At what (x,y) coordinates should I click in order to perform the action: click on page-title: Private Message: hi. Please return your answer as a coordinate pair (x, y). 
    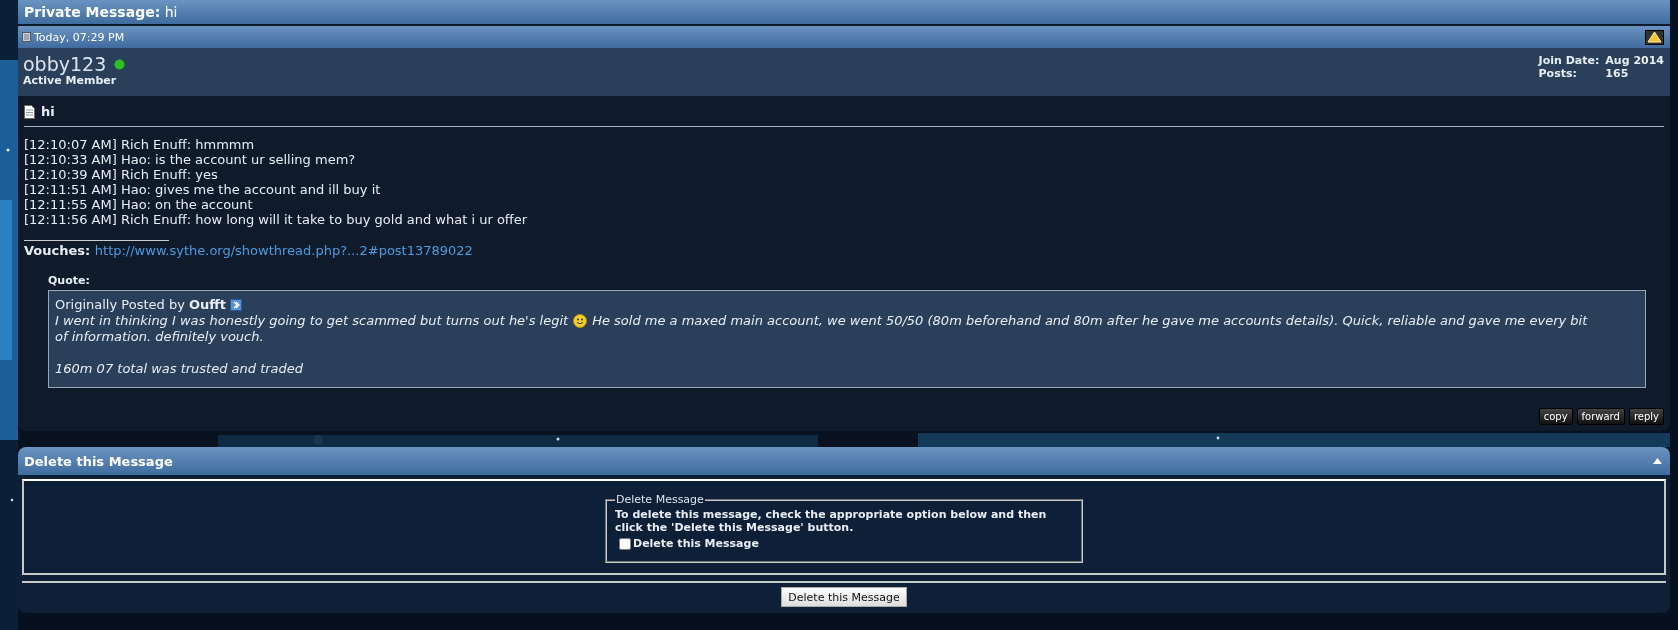
    Looking at the image, I should click on (101, 12).